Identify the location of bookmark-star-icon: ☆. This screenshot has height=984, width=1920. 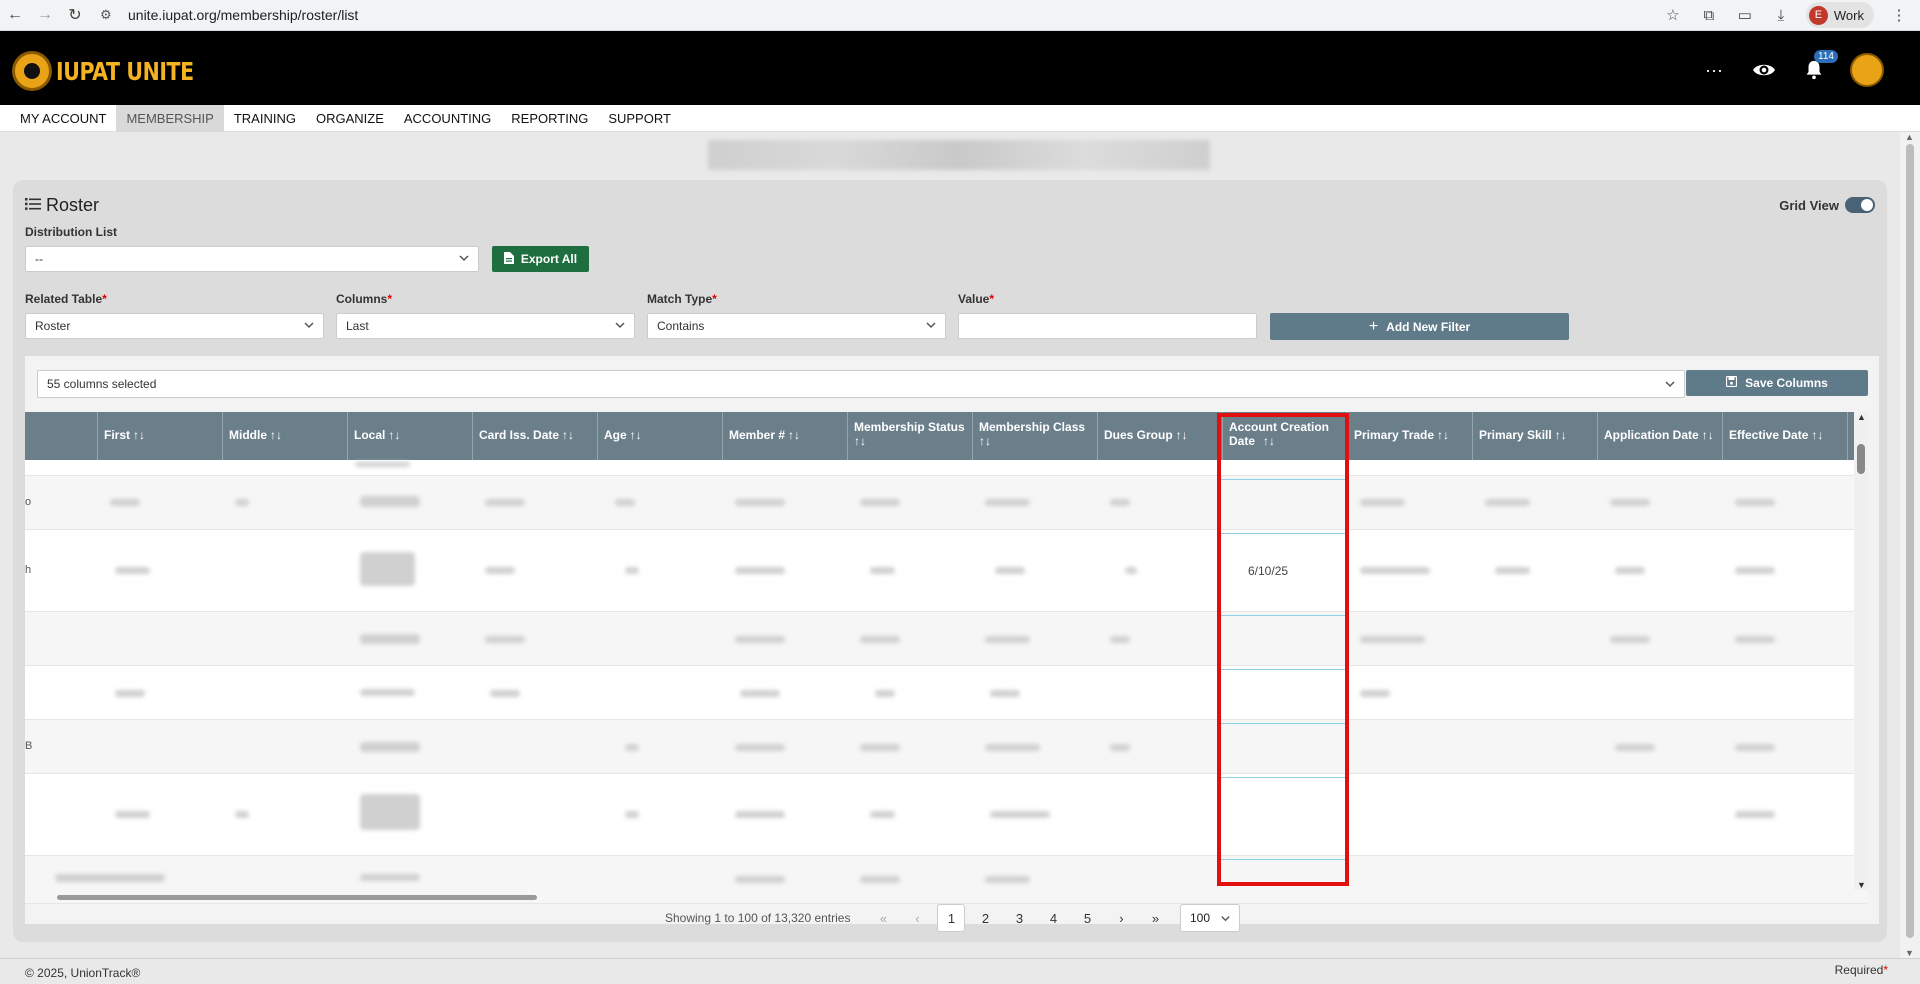
(1673, 15).